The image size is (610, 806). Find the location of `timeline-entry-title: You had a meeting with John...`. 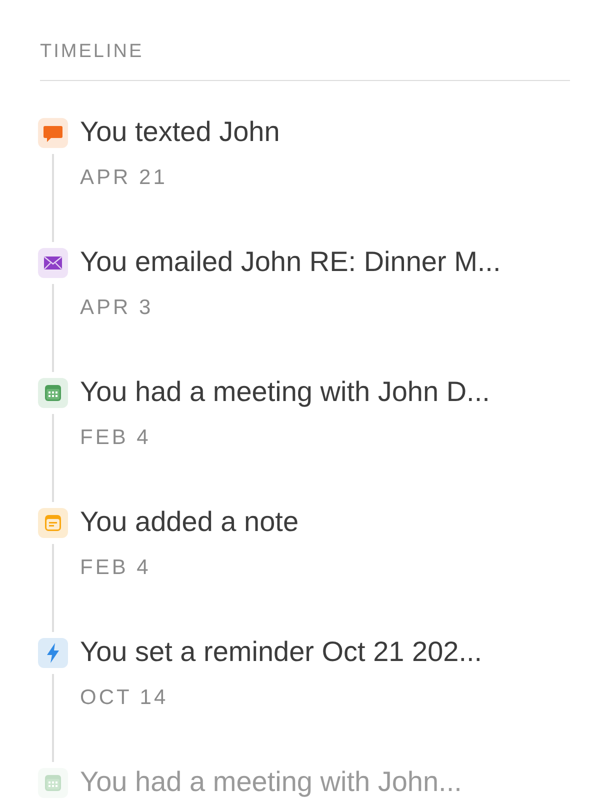

timeline-entry-title: You had a meeting with John... is located at coordinates (271, 782).